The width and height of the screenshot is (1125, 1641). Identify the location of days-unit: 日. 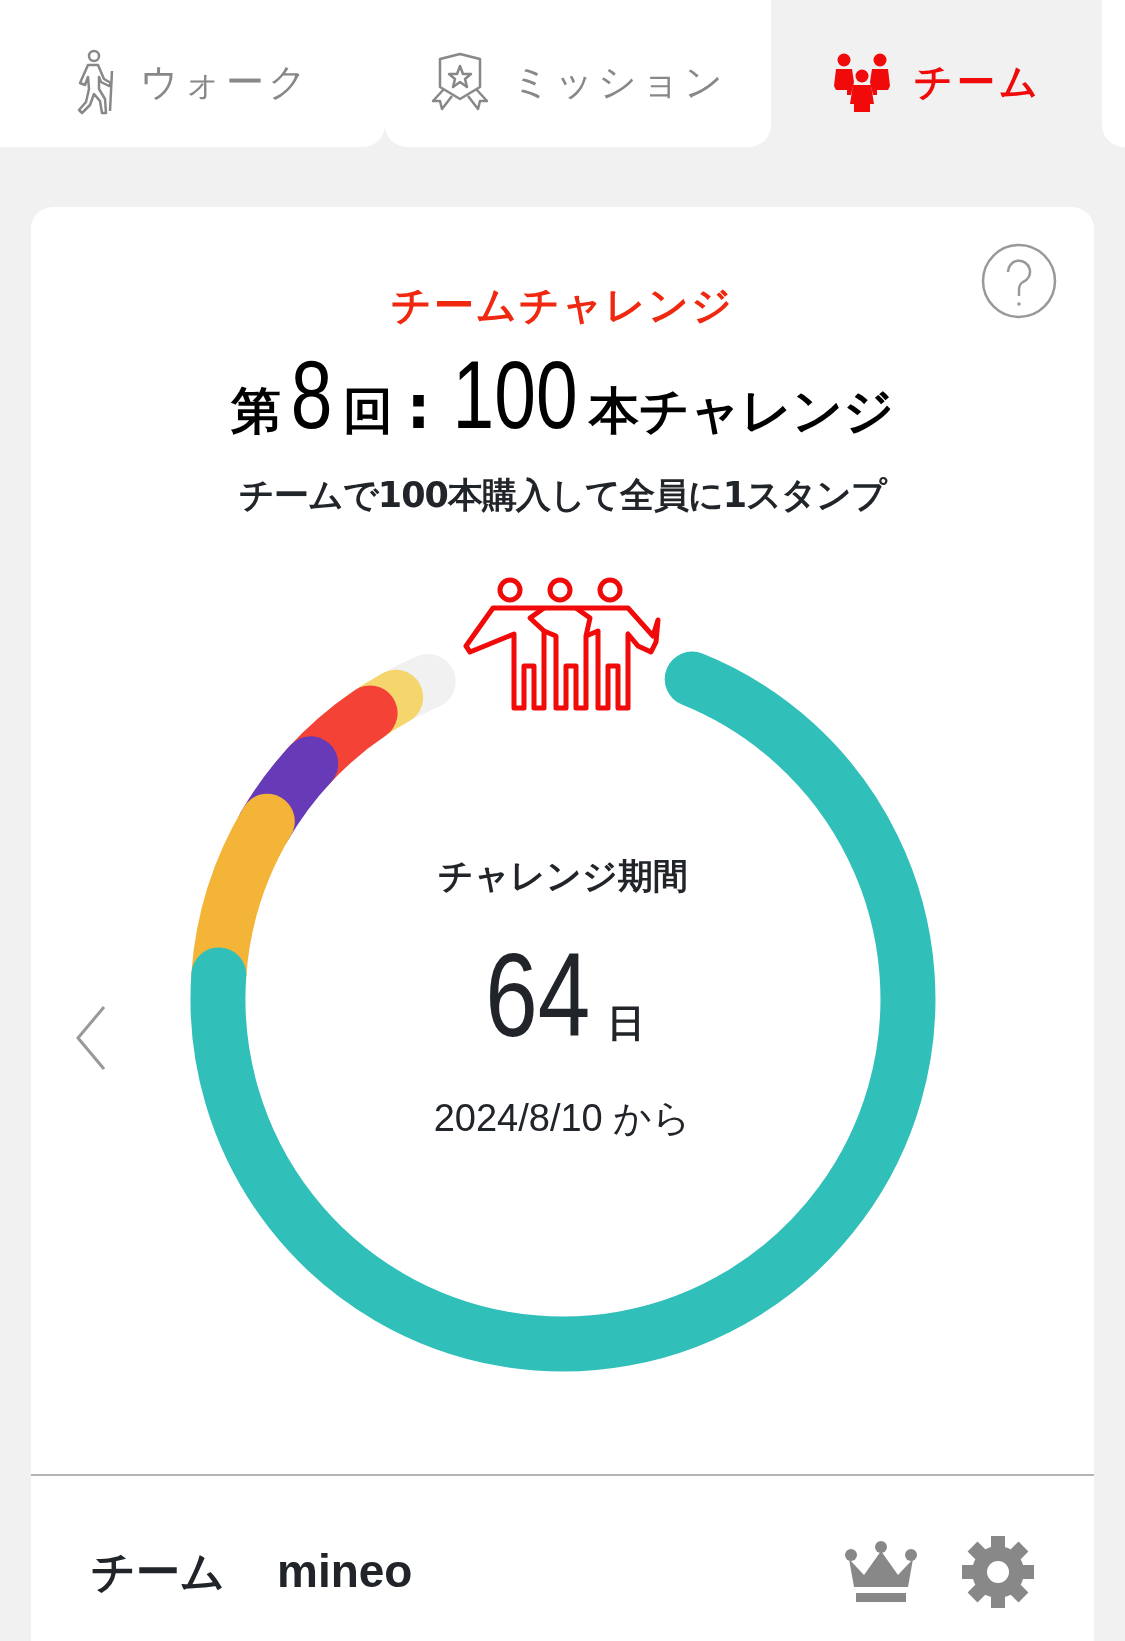
(626, 1023).